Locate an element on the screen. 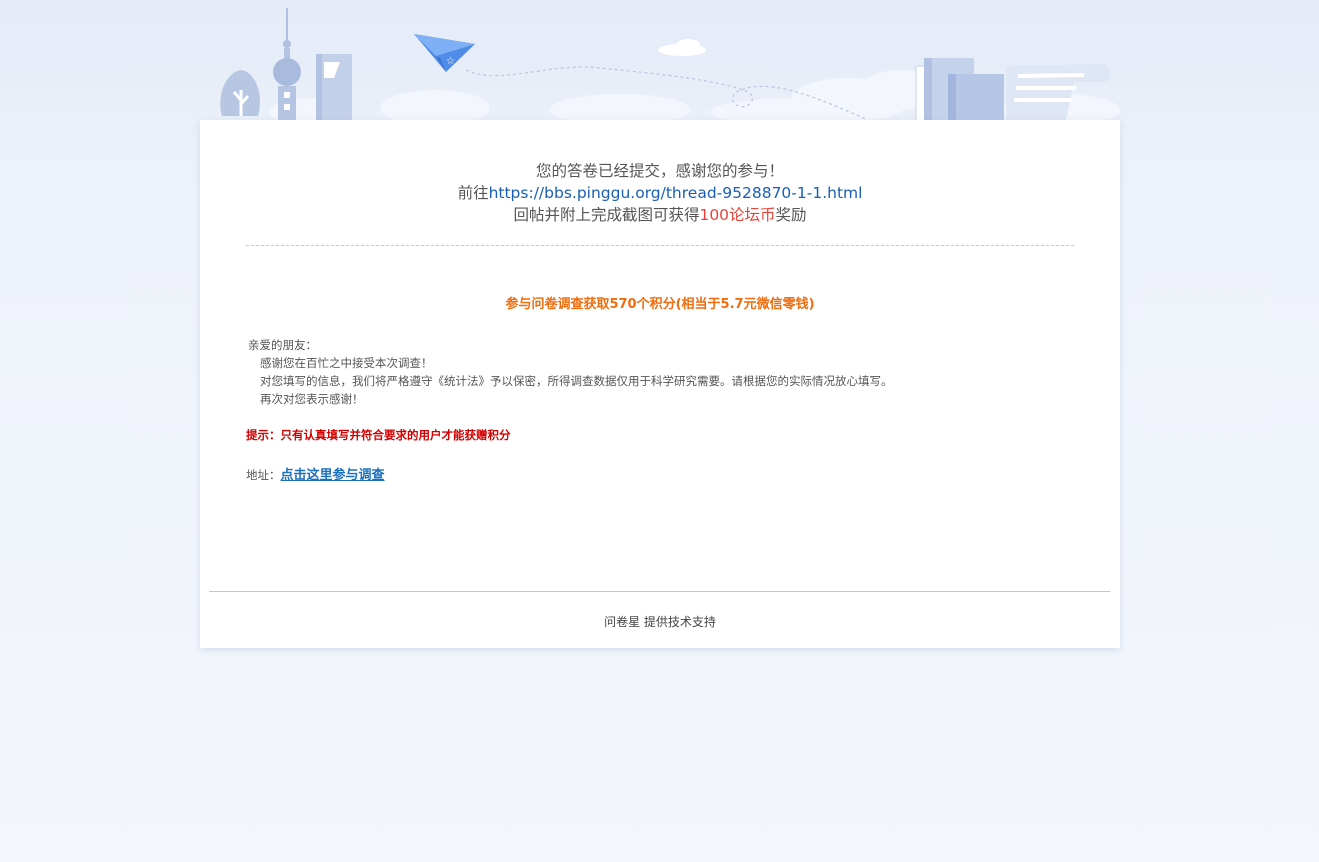 This screenshot has height=862, width=1319. greeting-text: 亲爱的朋友： is located at coordinates (282, 345).